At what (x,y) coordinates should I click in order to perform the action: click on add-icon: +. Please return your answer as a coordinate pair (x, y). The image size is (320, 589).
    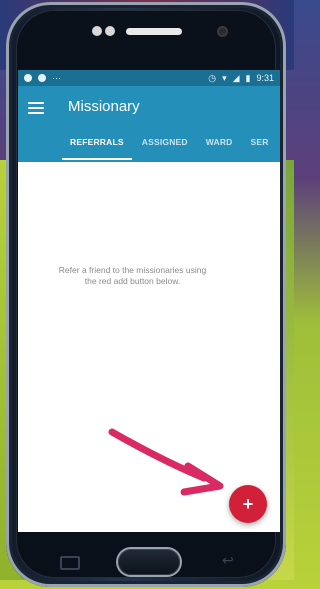
    Looking at the image, I should click on (248, 503).